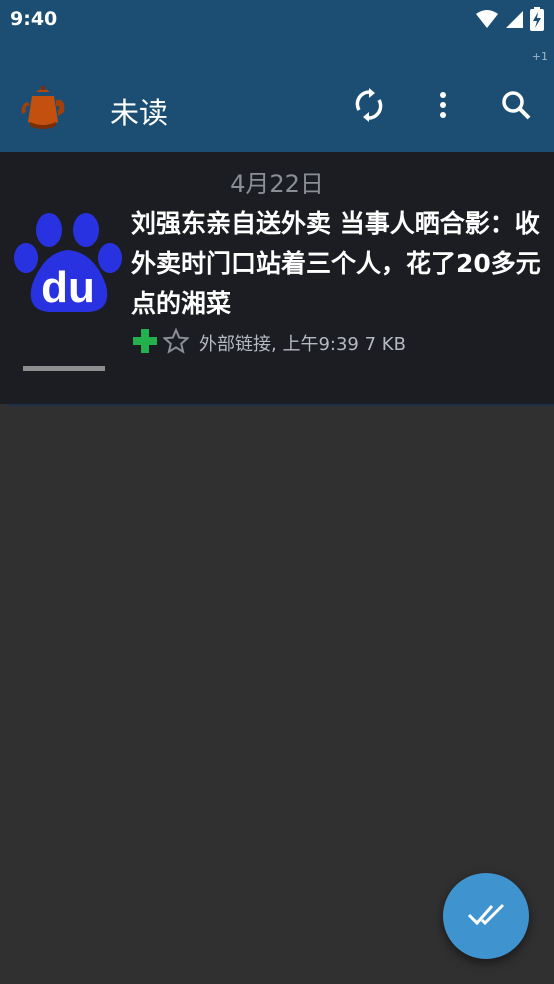 The image size is (554, 984). I want to click on app-toolbar: +1 未读, so click(277, 96).